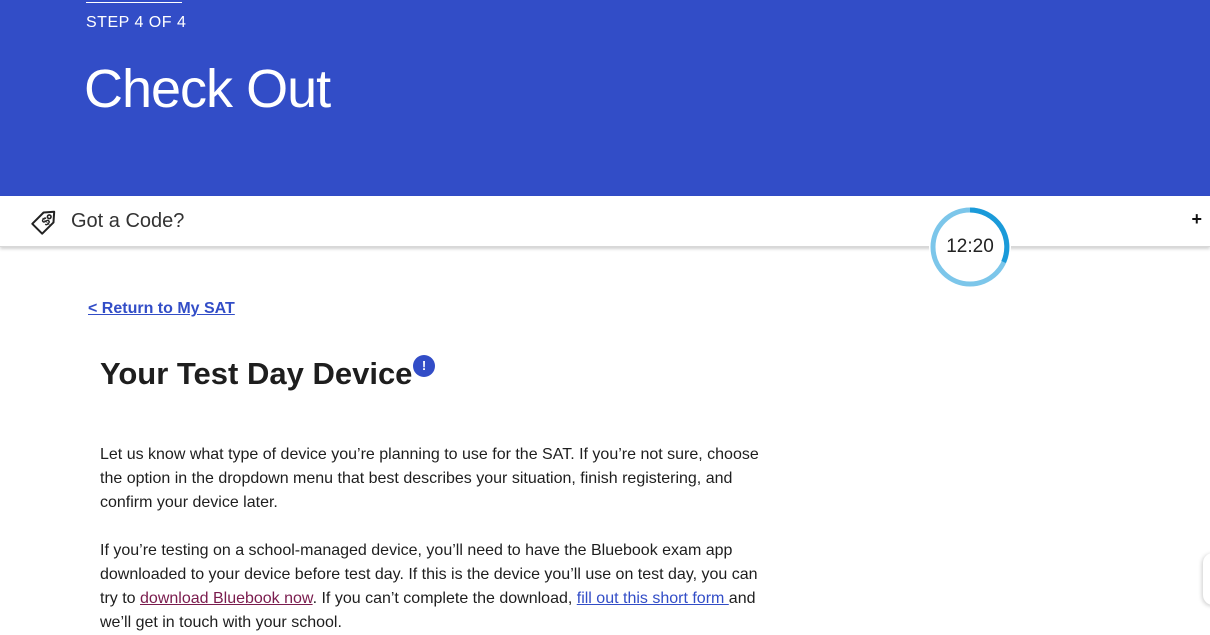  I want to click on page-title: Check Out, so click(207, 89).